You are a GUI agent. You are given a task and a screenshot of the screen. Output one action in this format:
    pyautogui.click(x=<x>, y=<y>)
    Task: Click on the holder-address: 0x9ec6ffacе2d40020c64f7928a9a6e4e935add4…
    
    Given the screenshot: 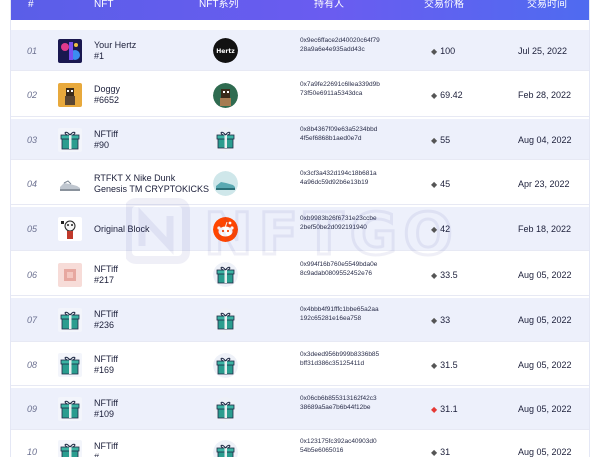 What is the action you would take?
    pyautogui.click(x=340, y=45)
    